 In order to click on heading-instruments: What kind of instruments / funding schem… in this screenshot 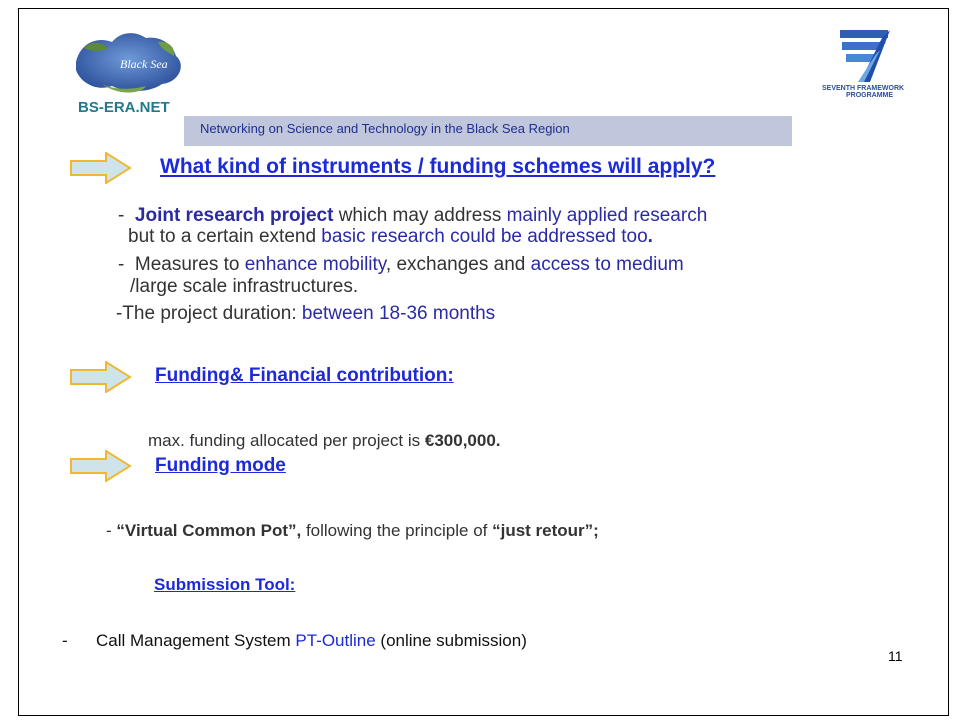, I will do `click(438, 166)`.